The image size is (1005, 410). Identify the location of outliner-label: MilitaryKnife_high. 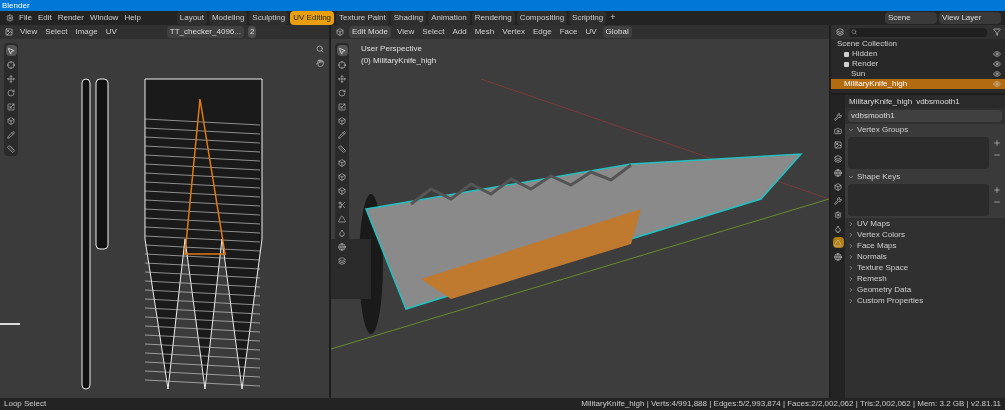
(876, 84).